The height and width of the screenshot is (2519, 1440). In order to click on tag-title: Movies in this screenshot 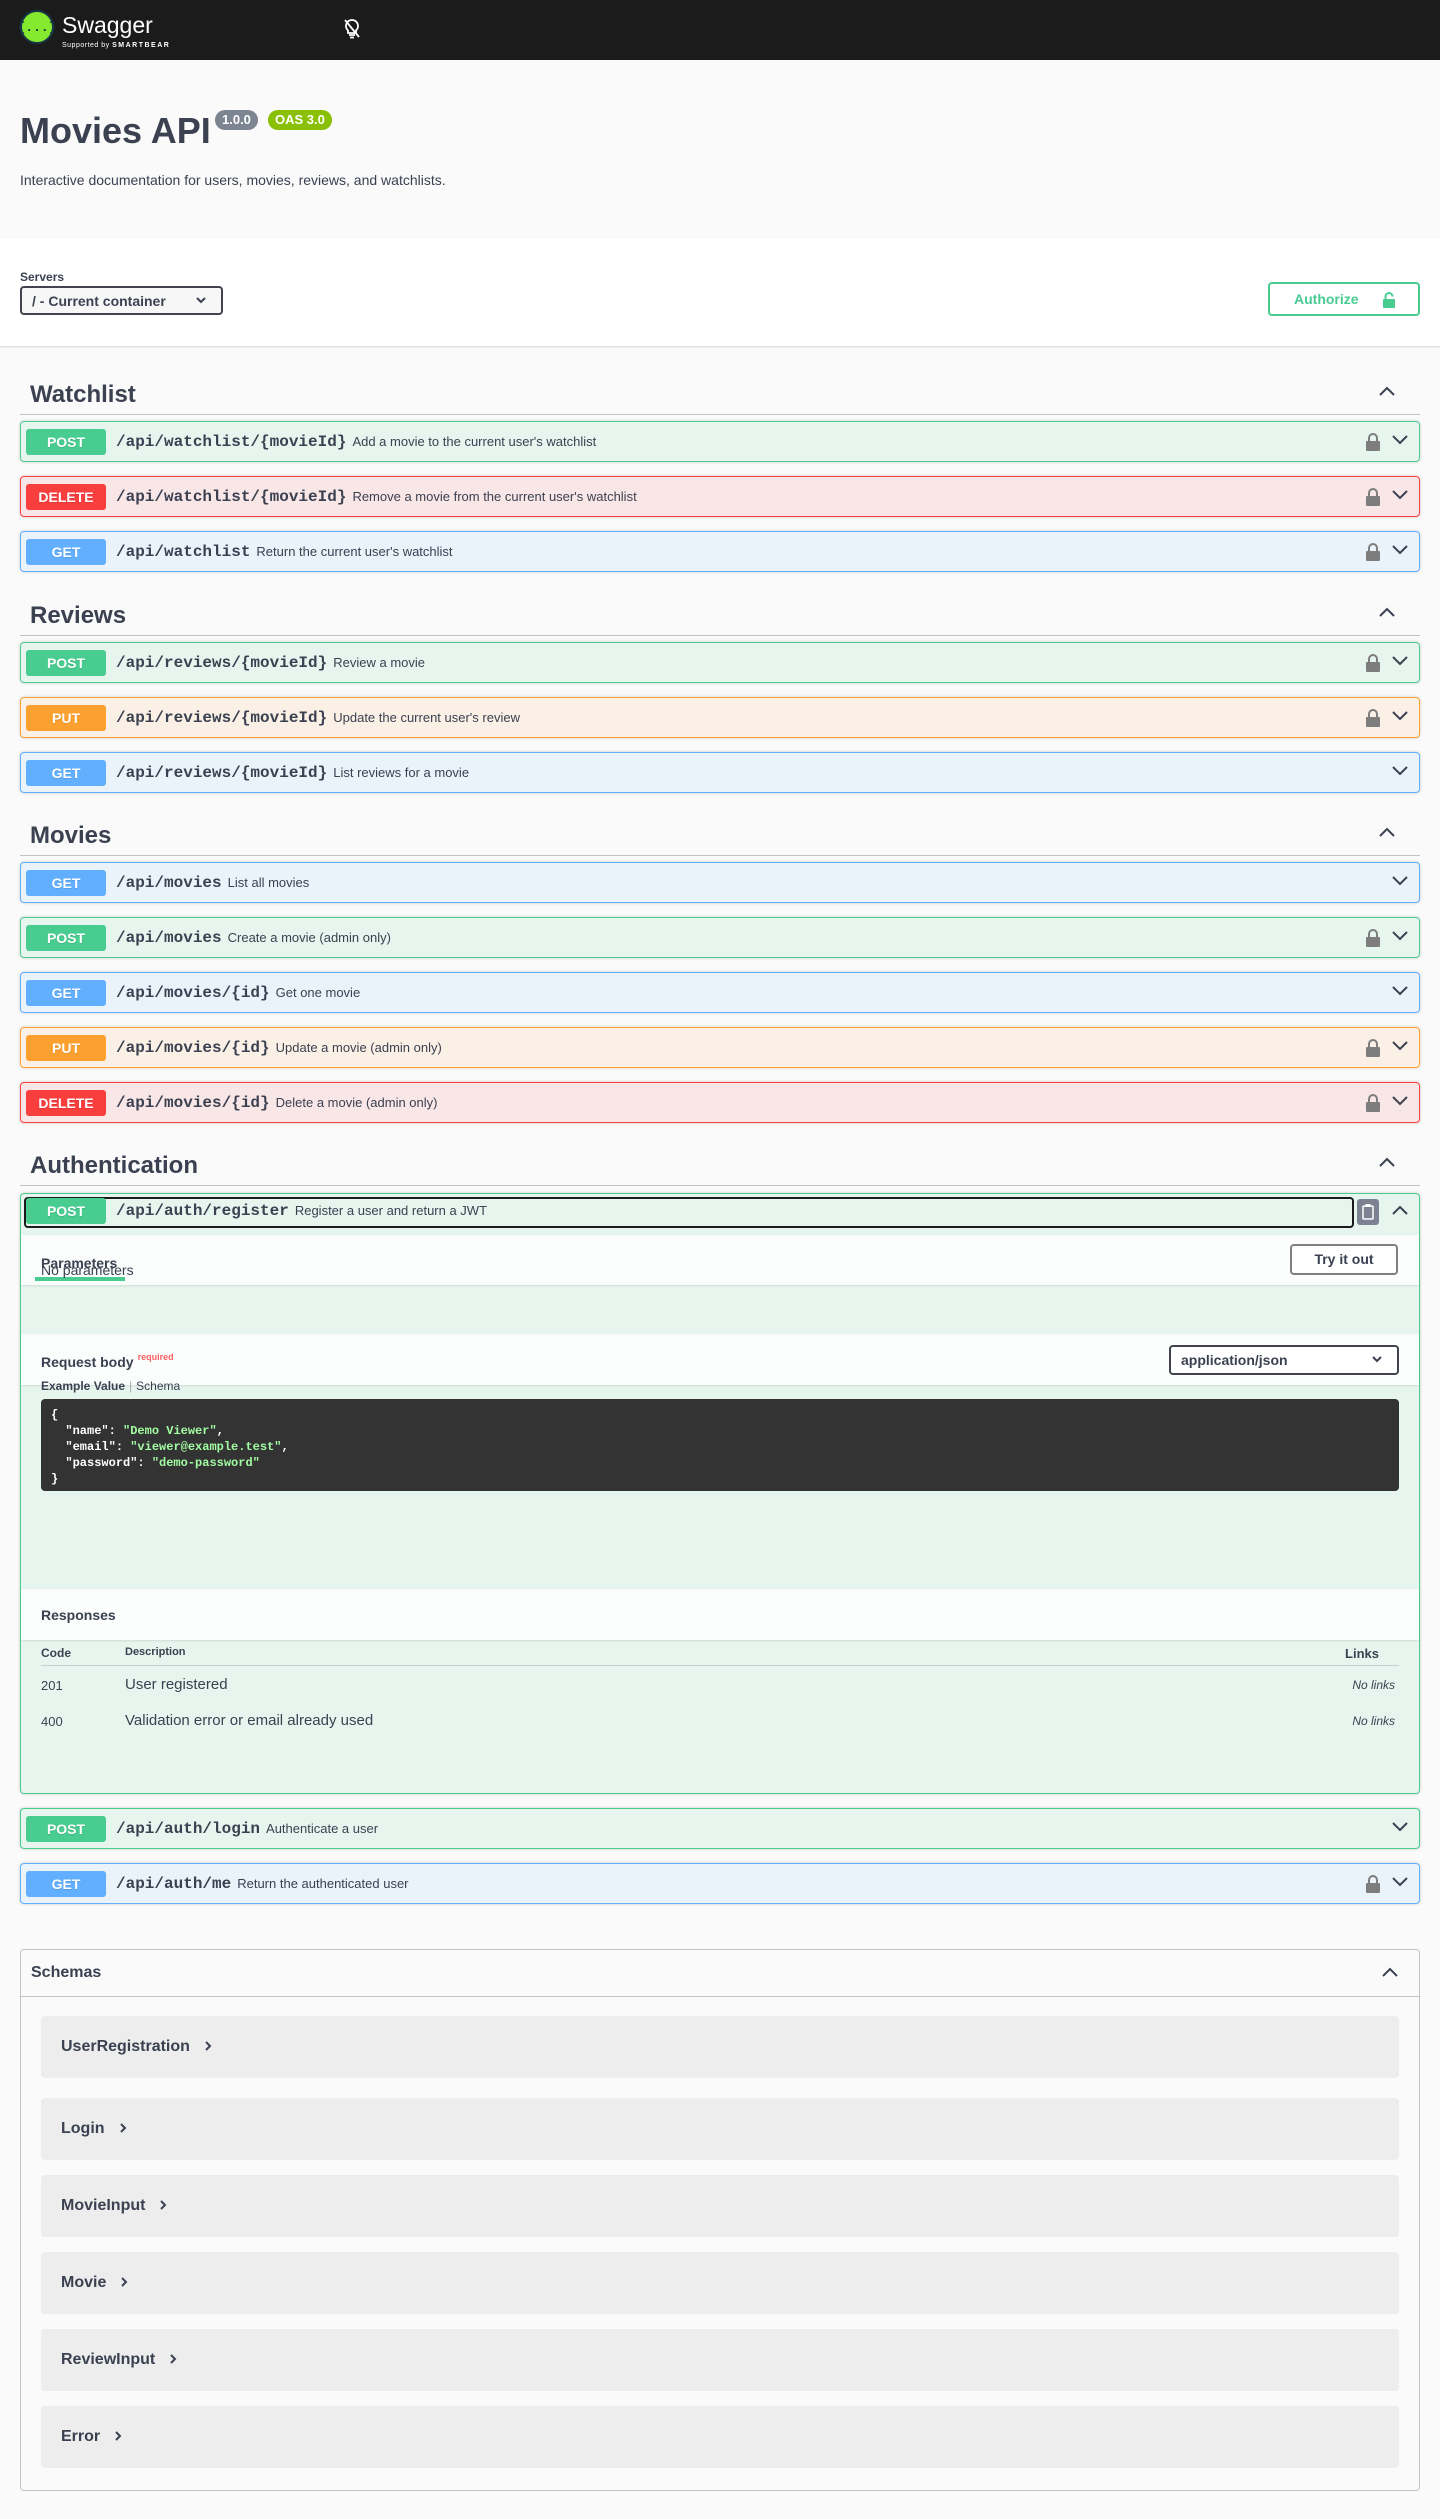, I will do `click(71, 835)`.